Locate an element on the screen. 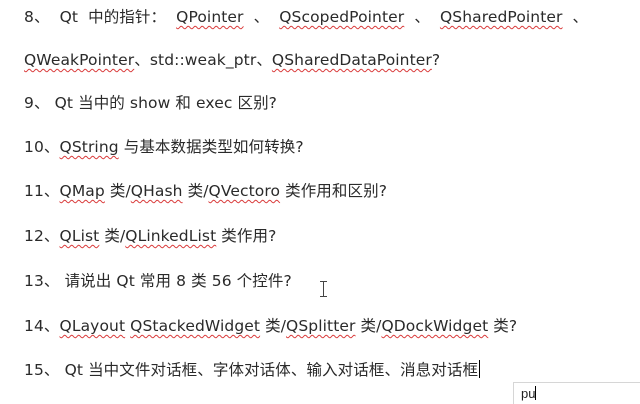 Image resolution: width=640 pixels, height=404 pixels. question-15: 15、 Qt 当中文件对话框、字体对话体、输入对话框、消息对话框 is located at coordinates (252, 370).